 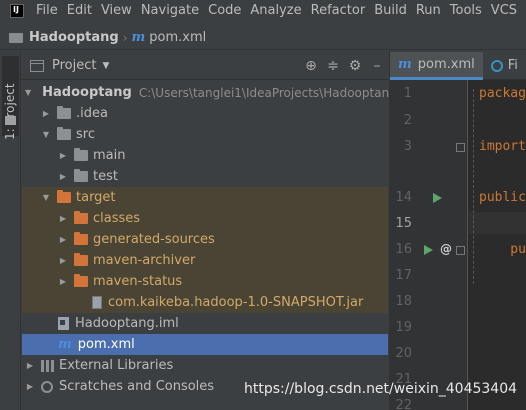 What do you see at coordinates (205, 239) in the screenshot?
I see `tree-item-generated-sources: ▶ generated-sources` at bounding box center [205, 239].